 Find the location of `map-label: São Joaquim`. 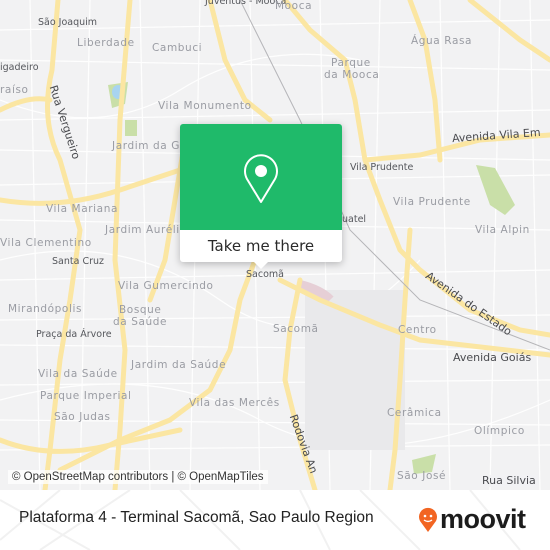

map-label: São Joaquim is located at coordinates (68, 22).